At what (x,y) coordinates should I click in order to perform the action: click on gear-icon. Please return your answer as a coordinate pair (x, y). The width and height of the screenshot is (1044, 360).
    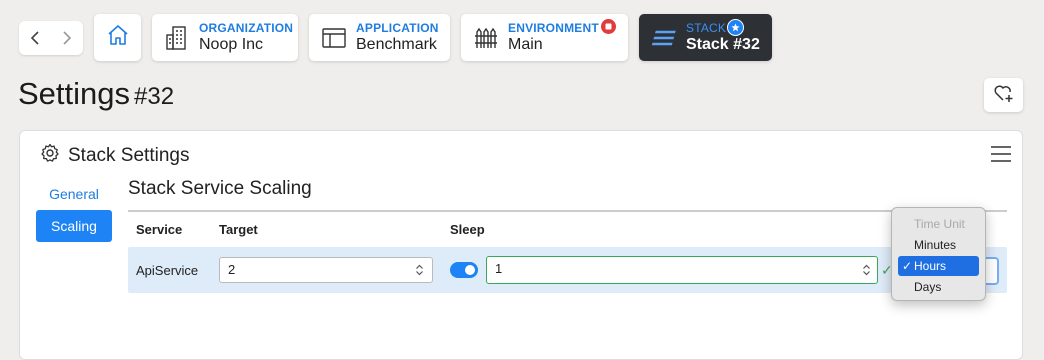
    Looking at the image, I should click on (50, 156).